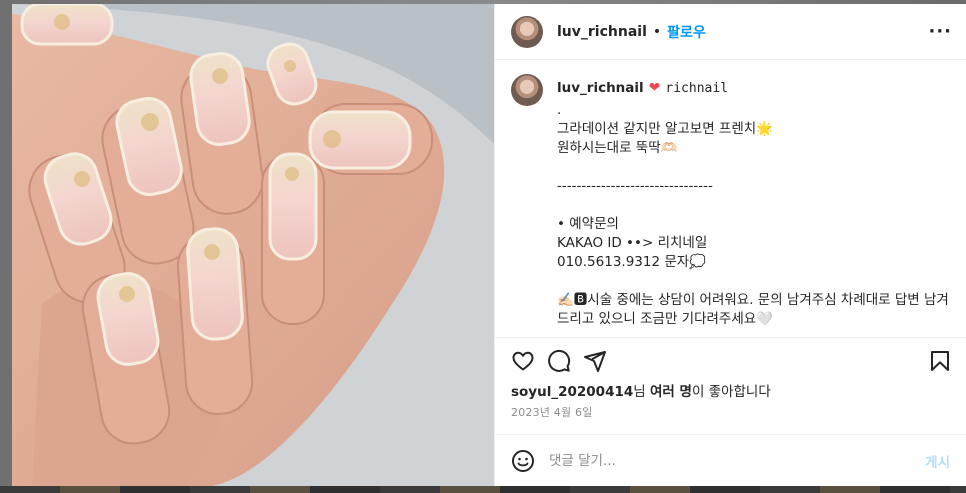  I want to click on caption-line: --------------------------------, so click(635, 186).